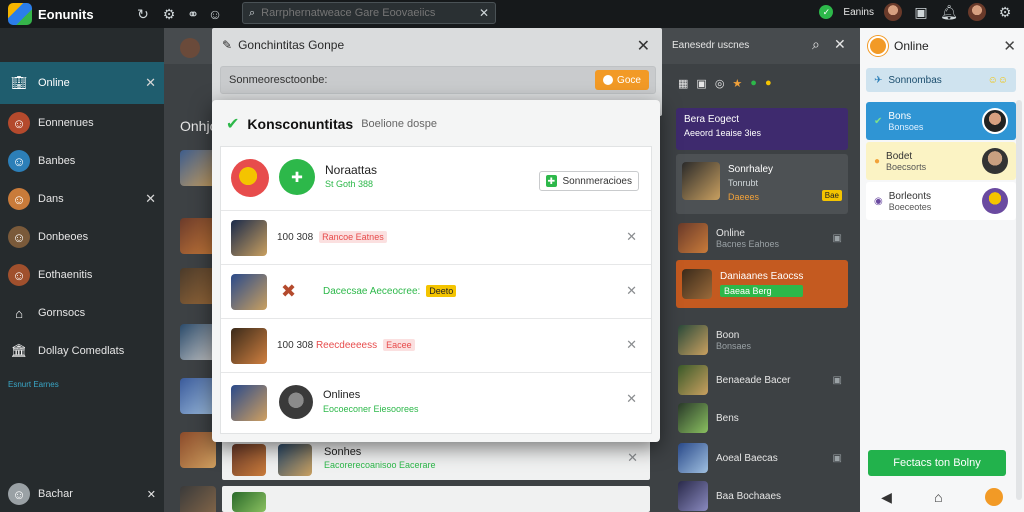  I want to click on list-item: Benaeade Bacer ▣, so click(762, 380).